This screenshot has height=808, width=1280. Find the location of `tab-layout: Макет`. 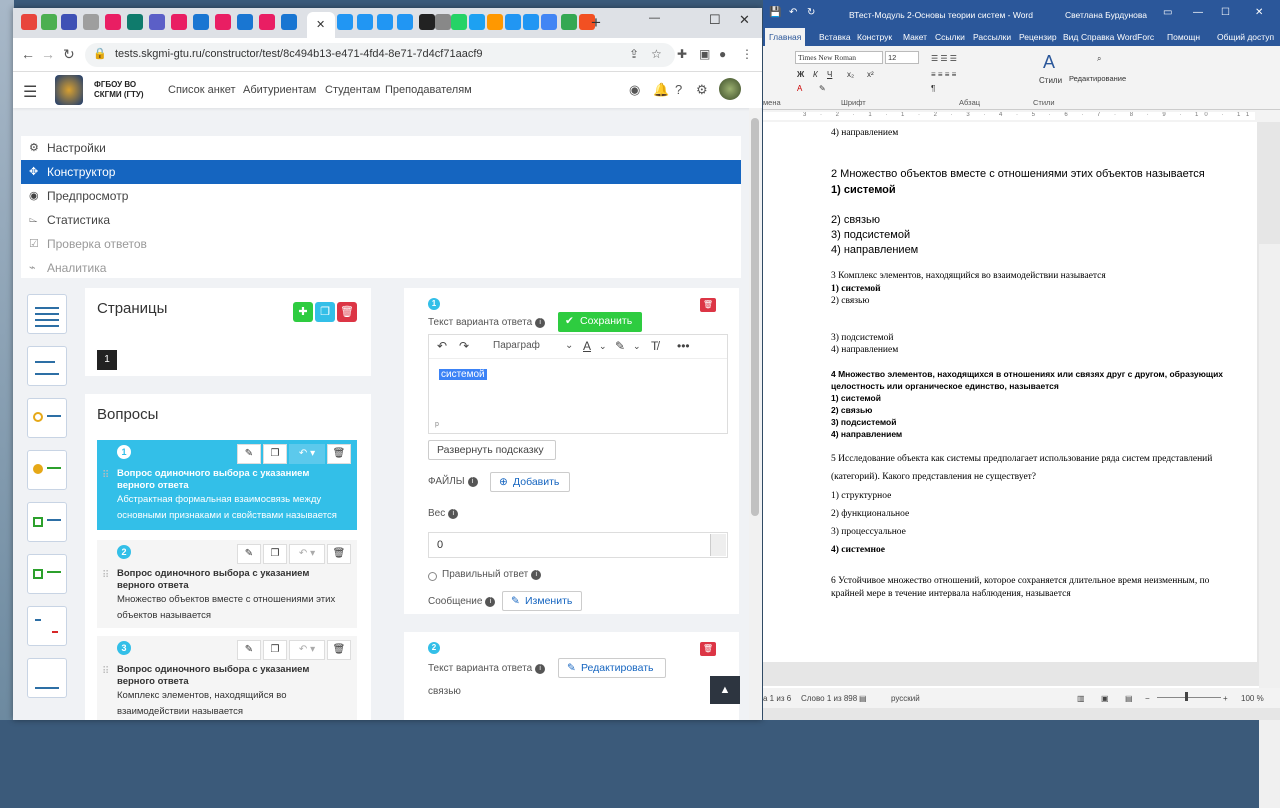

tab-layout: Макет is located at coordinates (915, 37).